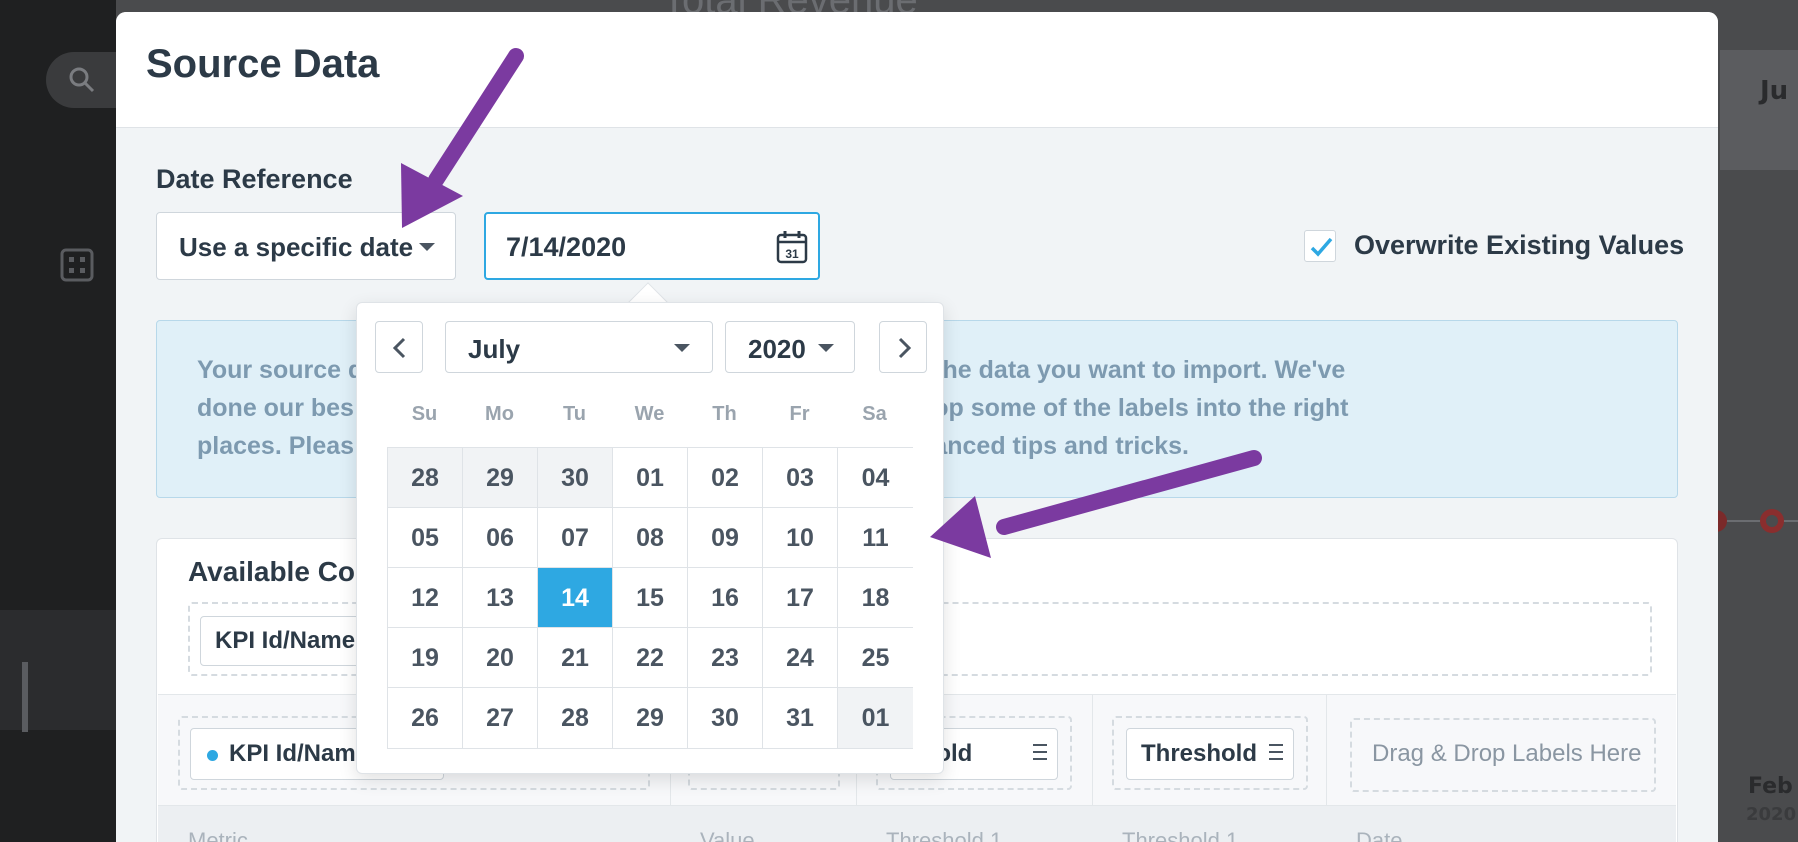 The image size is (1798, 842). Describe the element at coordinates (1199, 753) in the screenshot. I see `mapped-chip-label: Threshold` at that location.